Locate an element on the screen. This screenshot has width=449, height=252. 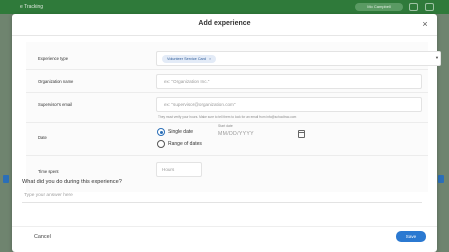
organization-name-label: Organization name is located at coordinates (56, 81).